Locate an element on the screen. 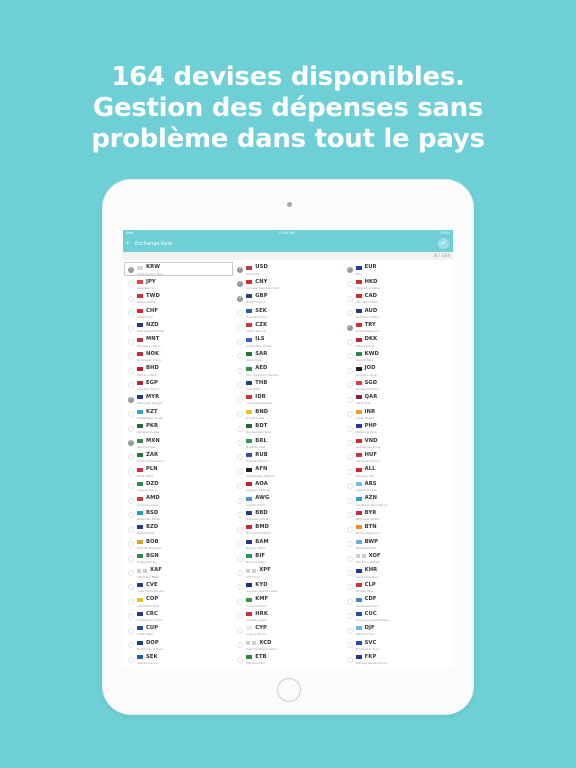 This screenshot has width=576, height=768. currency-row: ✓ TRY Turkish New Lira is located at coordinates (397, 327).